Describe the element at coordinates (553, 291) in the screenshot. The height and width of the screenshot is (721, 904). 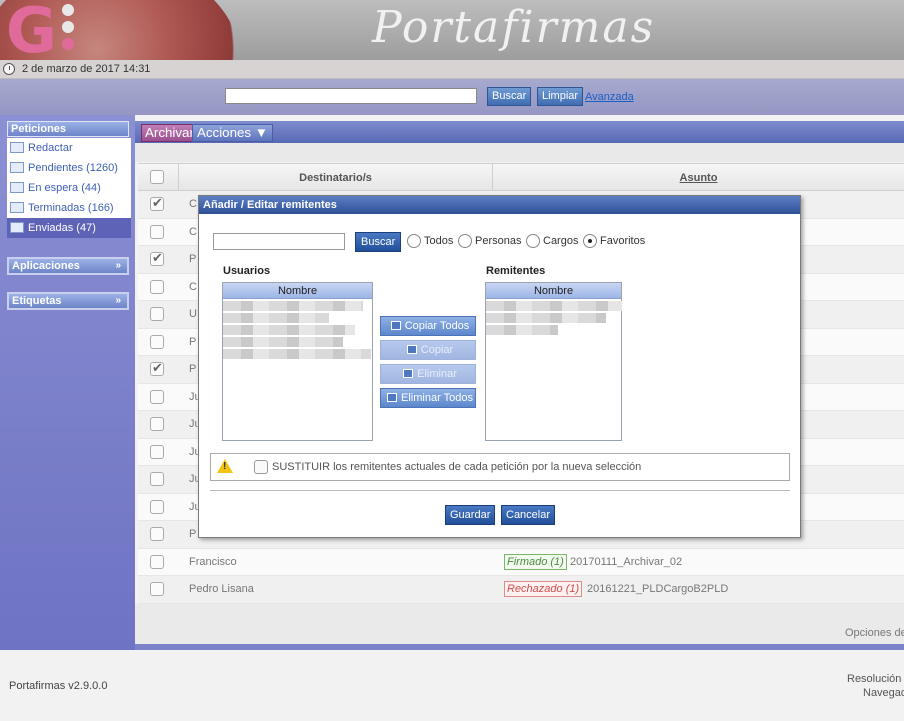
I see `remitentes-column-nombre: Nombre` at that location.